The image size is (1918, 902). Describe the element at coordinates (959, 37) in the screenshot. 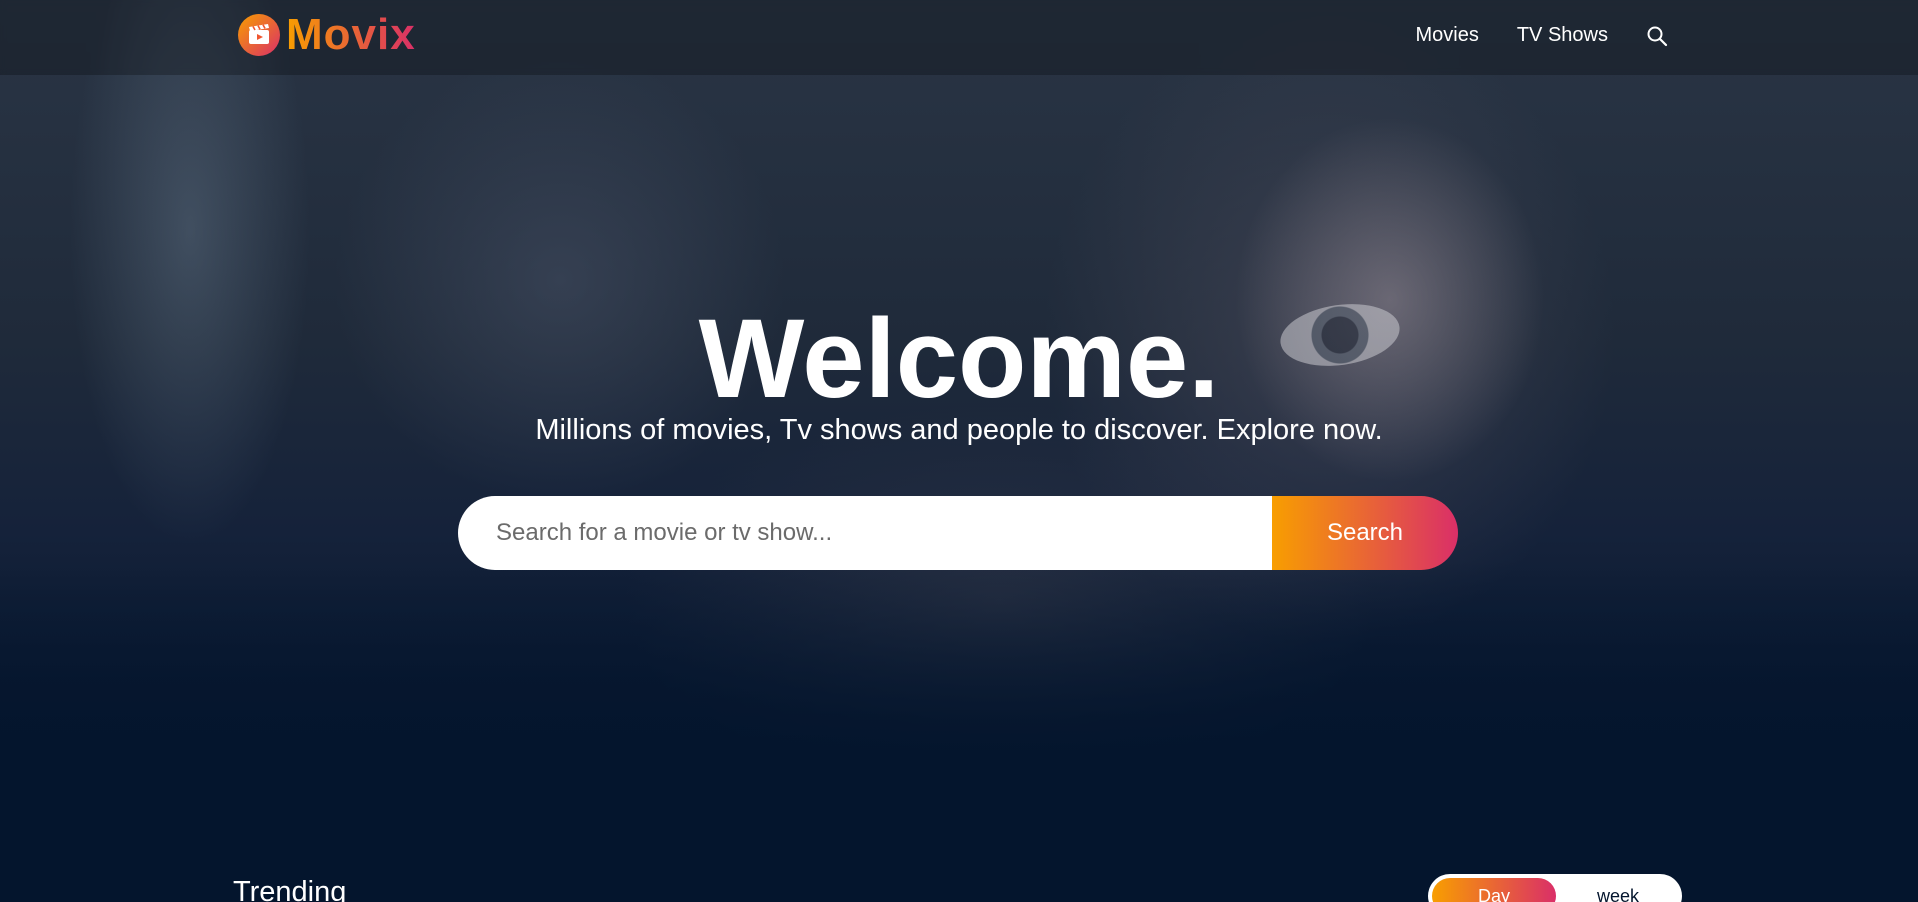

I see `header: Movix Movies TV Shows` at that location.